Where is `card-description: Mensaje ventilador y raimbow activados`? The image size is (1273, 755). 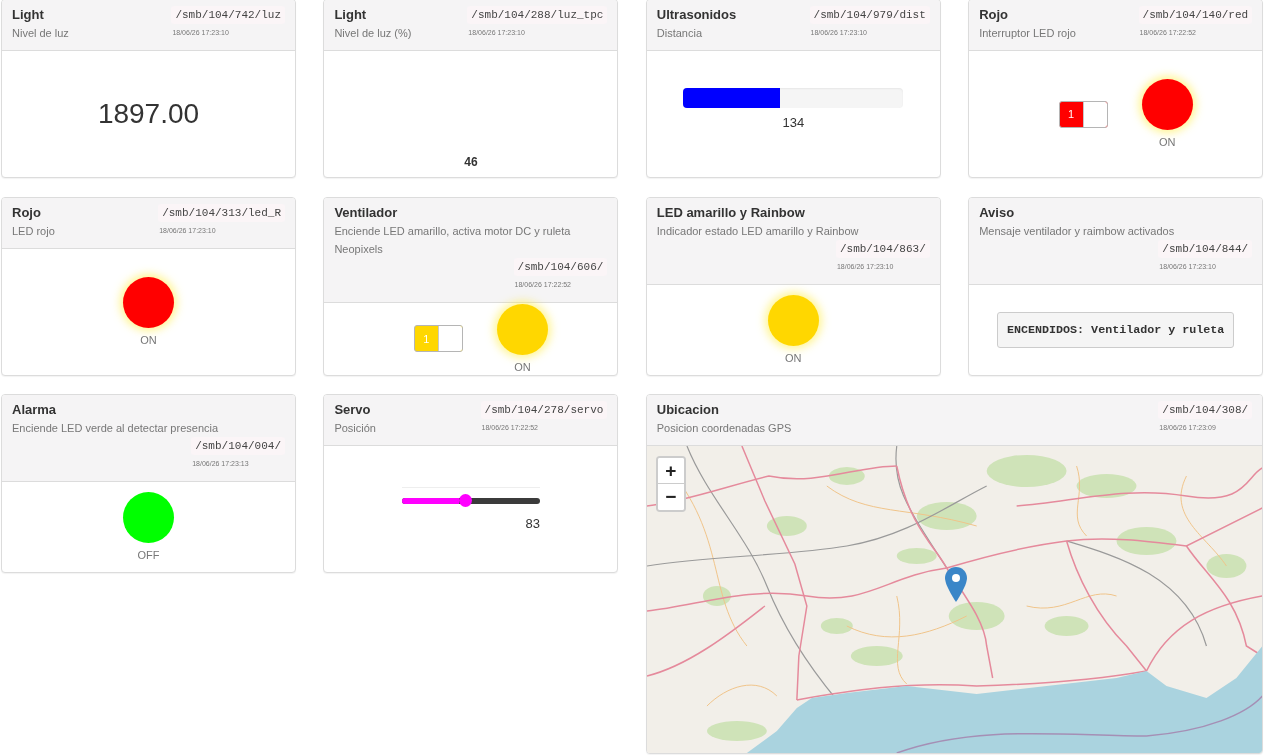 card-description: Mensaje ventilador y raimbow activados is located at coordinates (1077, 231).